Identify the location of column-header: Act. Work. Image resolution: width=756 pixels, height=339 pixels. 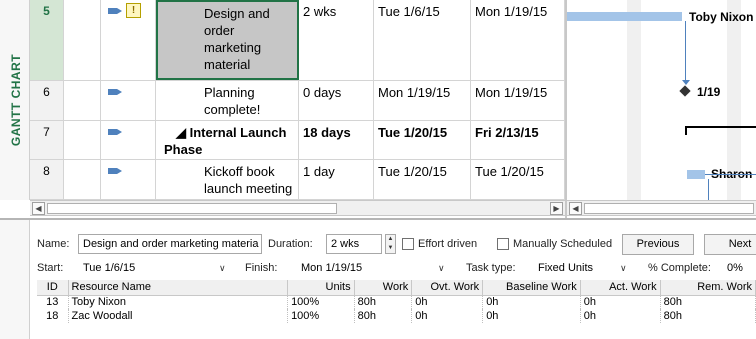
(620, 288).